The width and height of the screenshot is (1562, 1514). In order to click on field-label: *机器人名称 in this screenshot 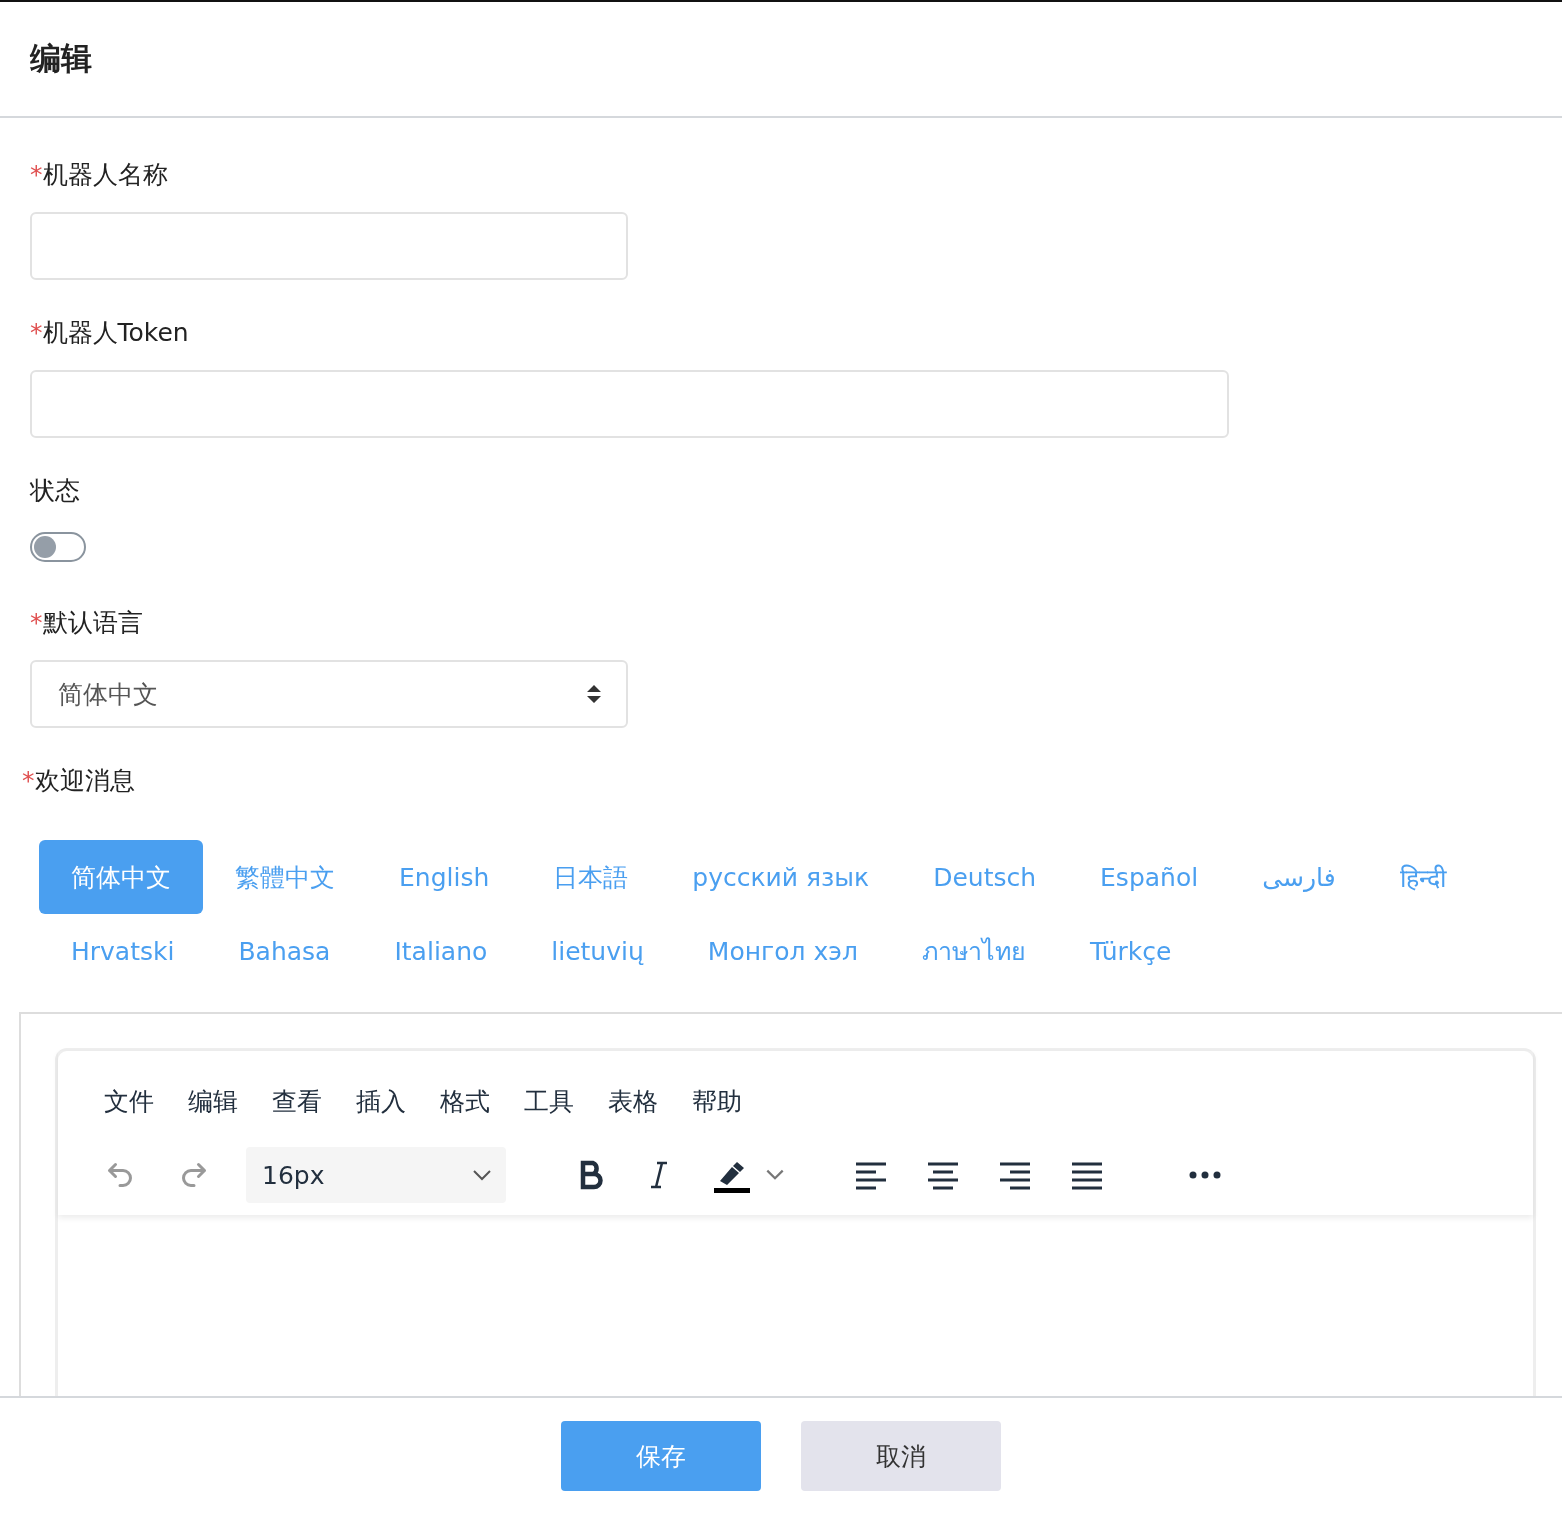, I will do `click(99, 175)`.